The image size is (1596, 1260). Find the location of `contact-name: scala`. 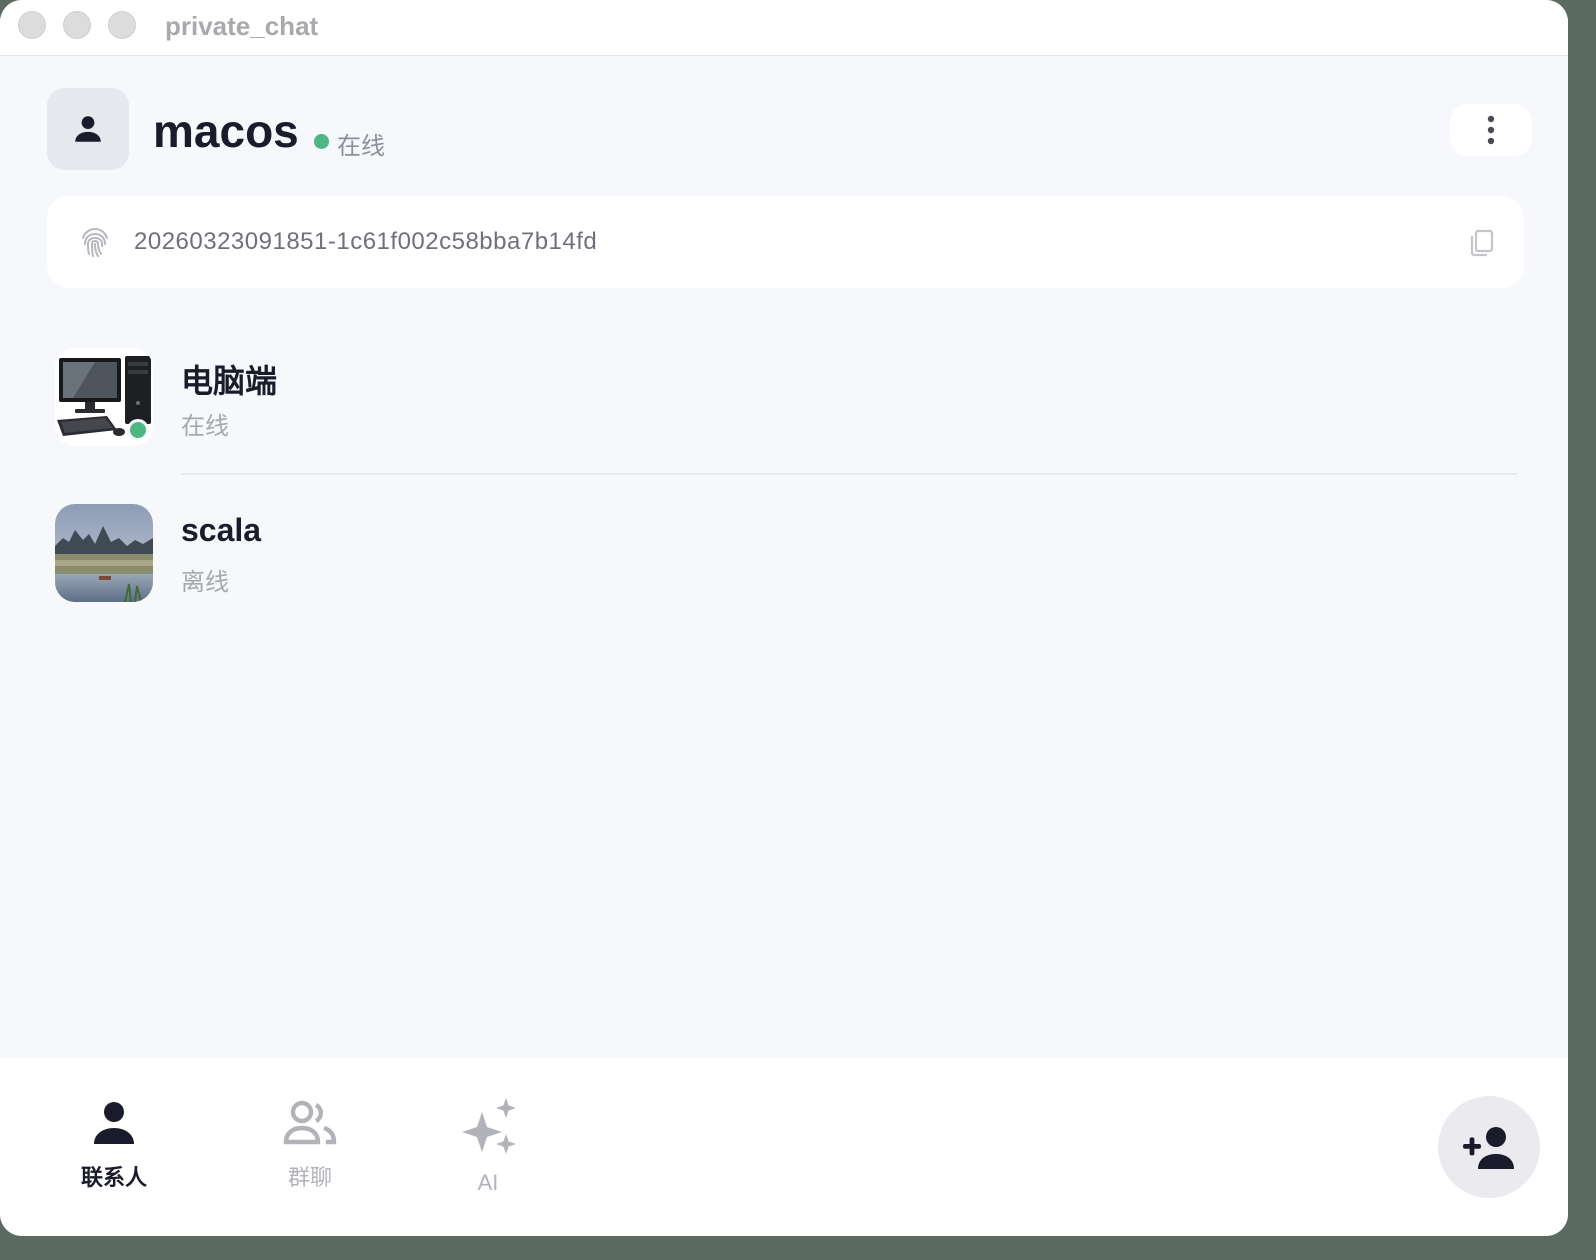

contact-name: scala is located at coordinates (221, 530).